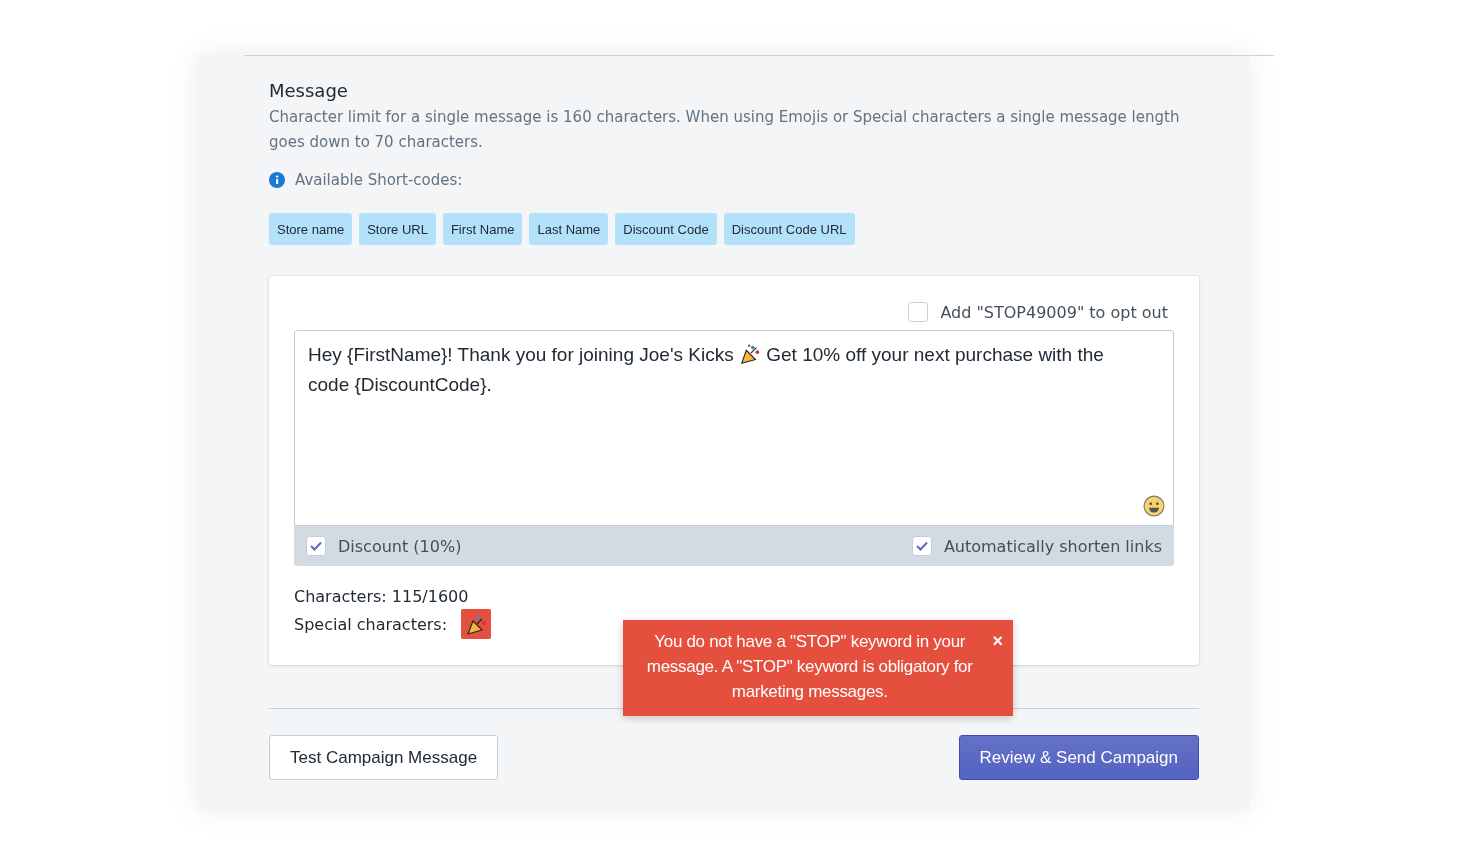  Describe the element at coordinates (734, 428) in the screenshot. I see `message-input: Hey {FirstName}! Thank you for joining Joe's Kicks Get 10% off your next purchase with the code {DiscountCode}.` at that location.